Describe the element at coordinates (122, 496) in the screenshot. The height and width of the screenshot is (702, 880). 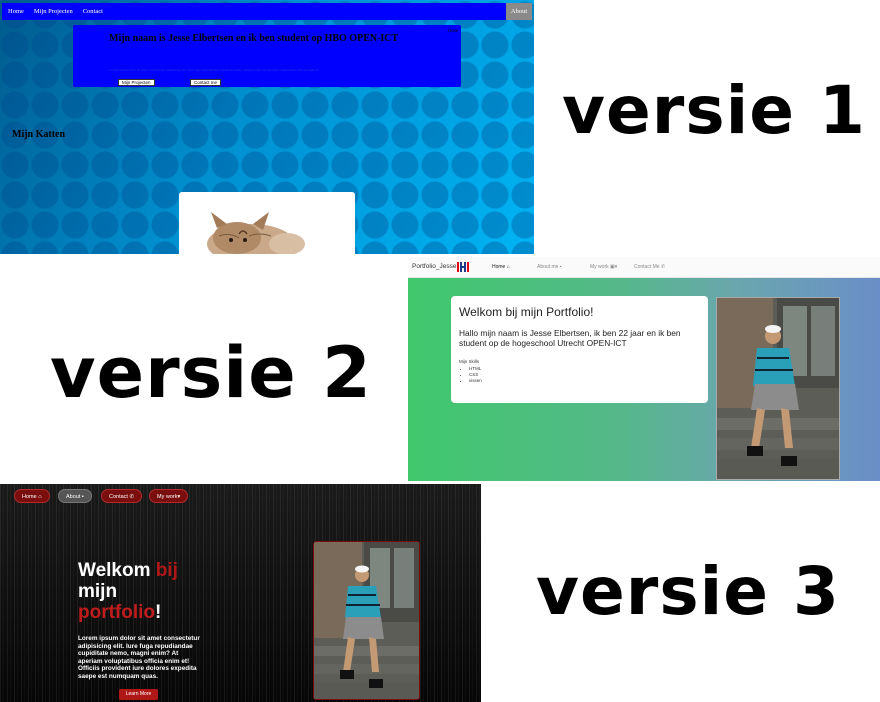
I see `v3-nav-contact: Contact ✆` at that location.